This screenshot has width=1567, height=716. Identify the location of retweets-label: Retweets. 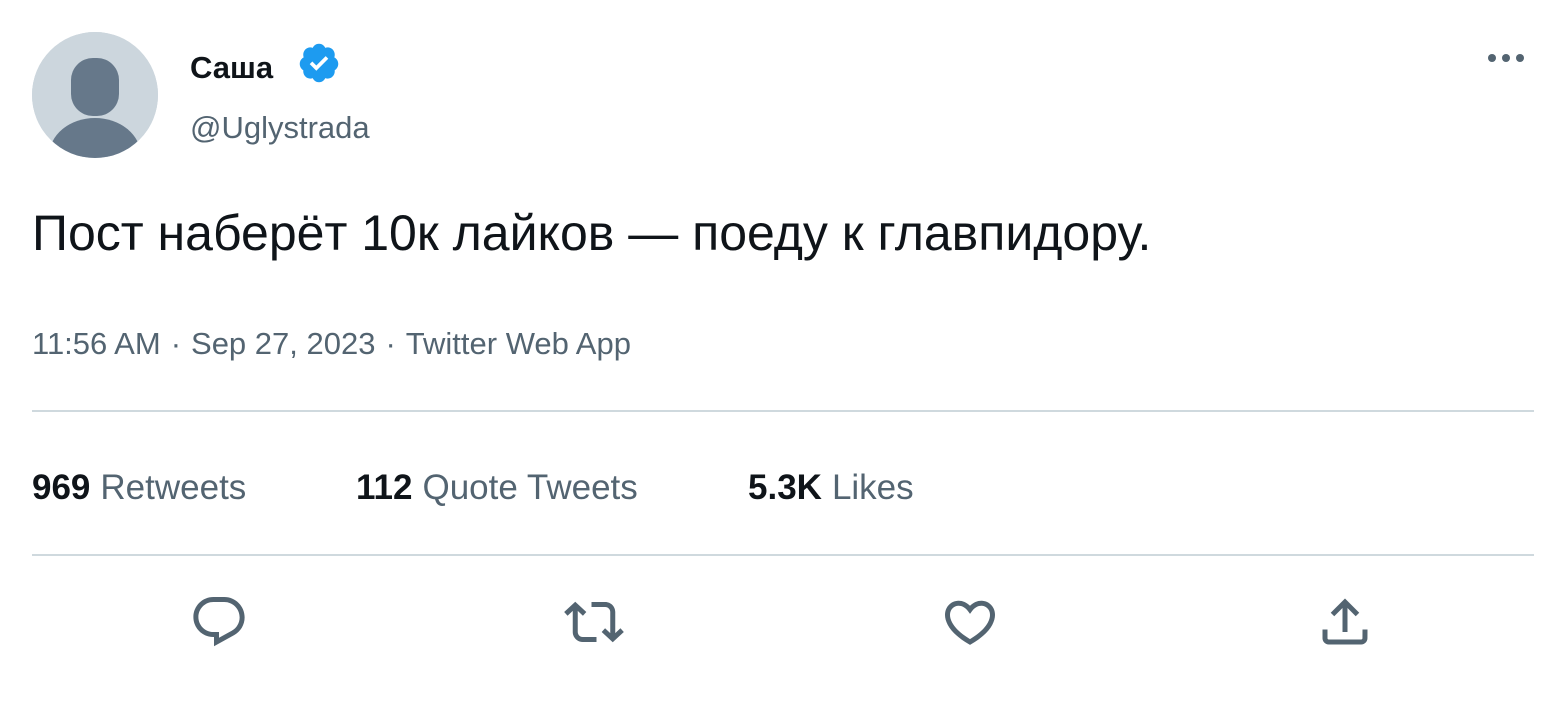
(173, 487).